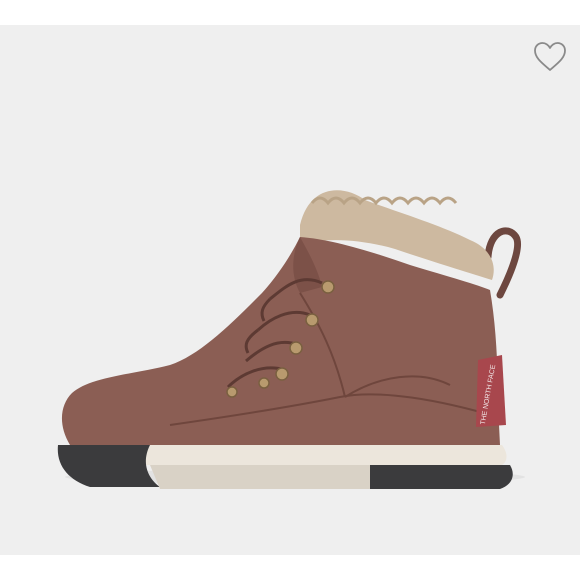  Describe the element at coordinates (108, 466) in the screenshot. I see `toe-outsole` at that location.